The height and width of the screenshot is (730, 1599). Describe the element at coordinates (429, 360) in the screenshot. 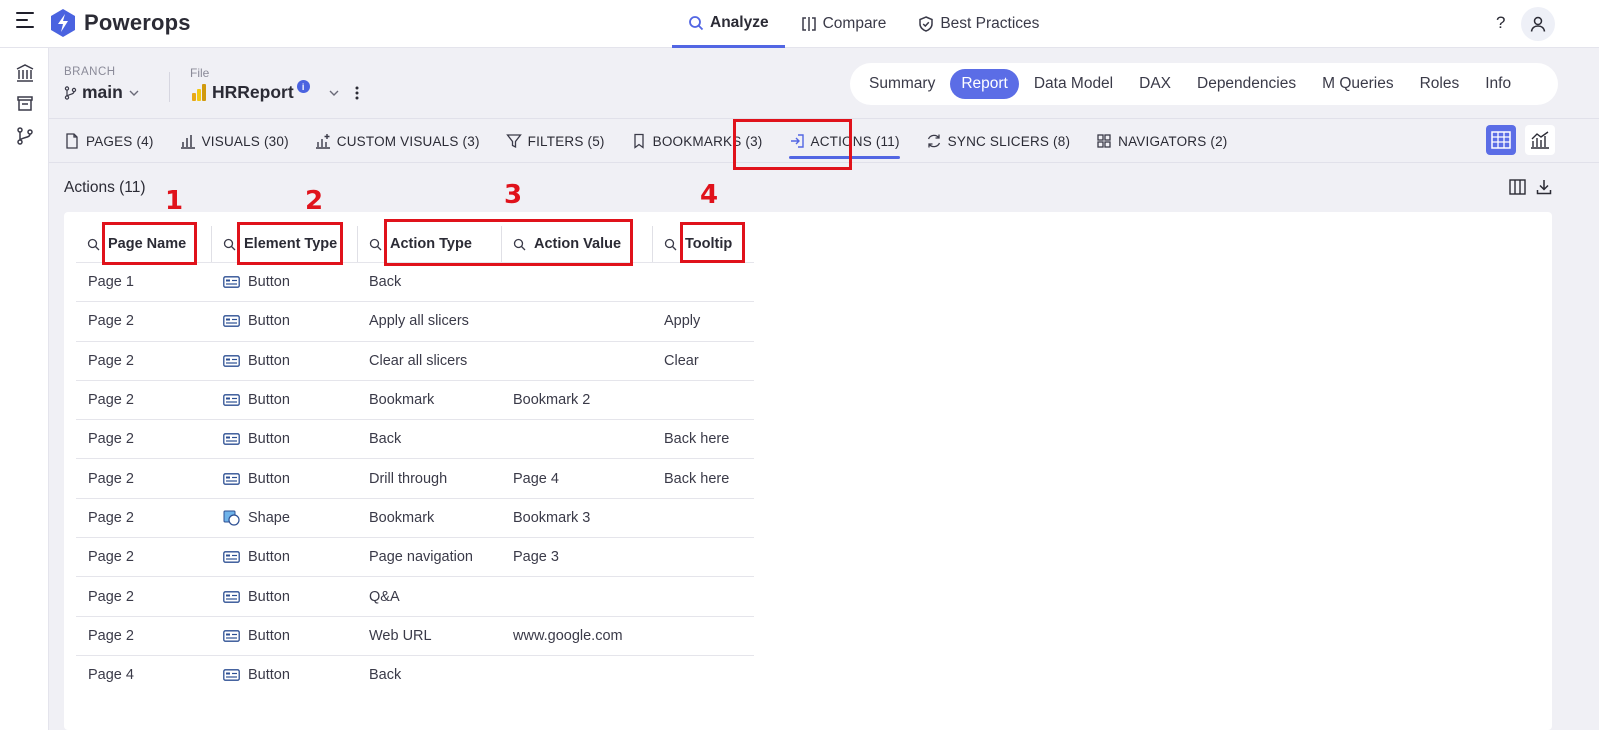

I see `cell-action-type: Clear all slicers` at that location.